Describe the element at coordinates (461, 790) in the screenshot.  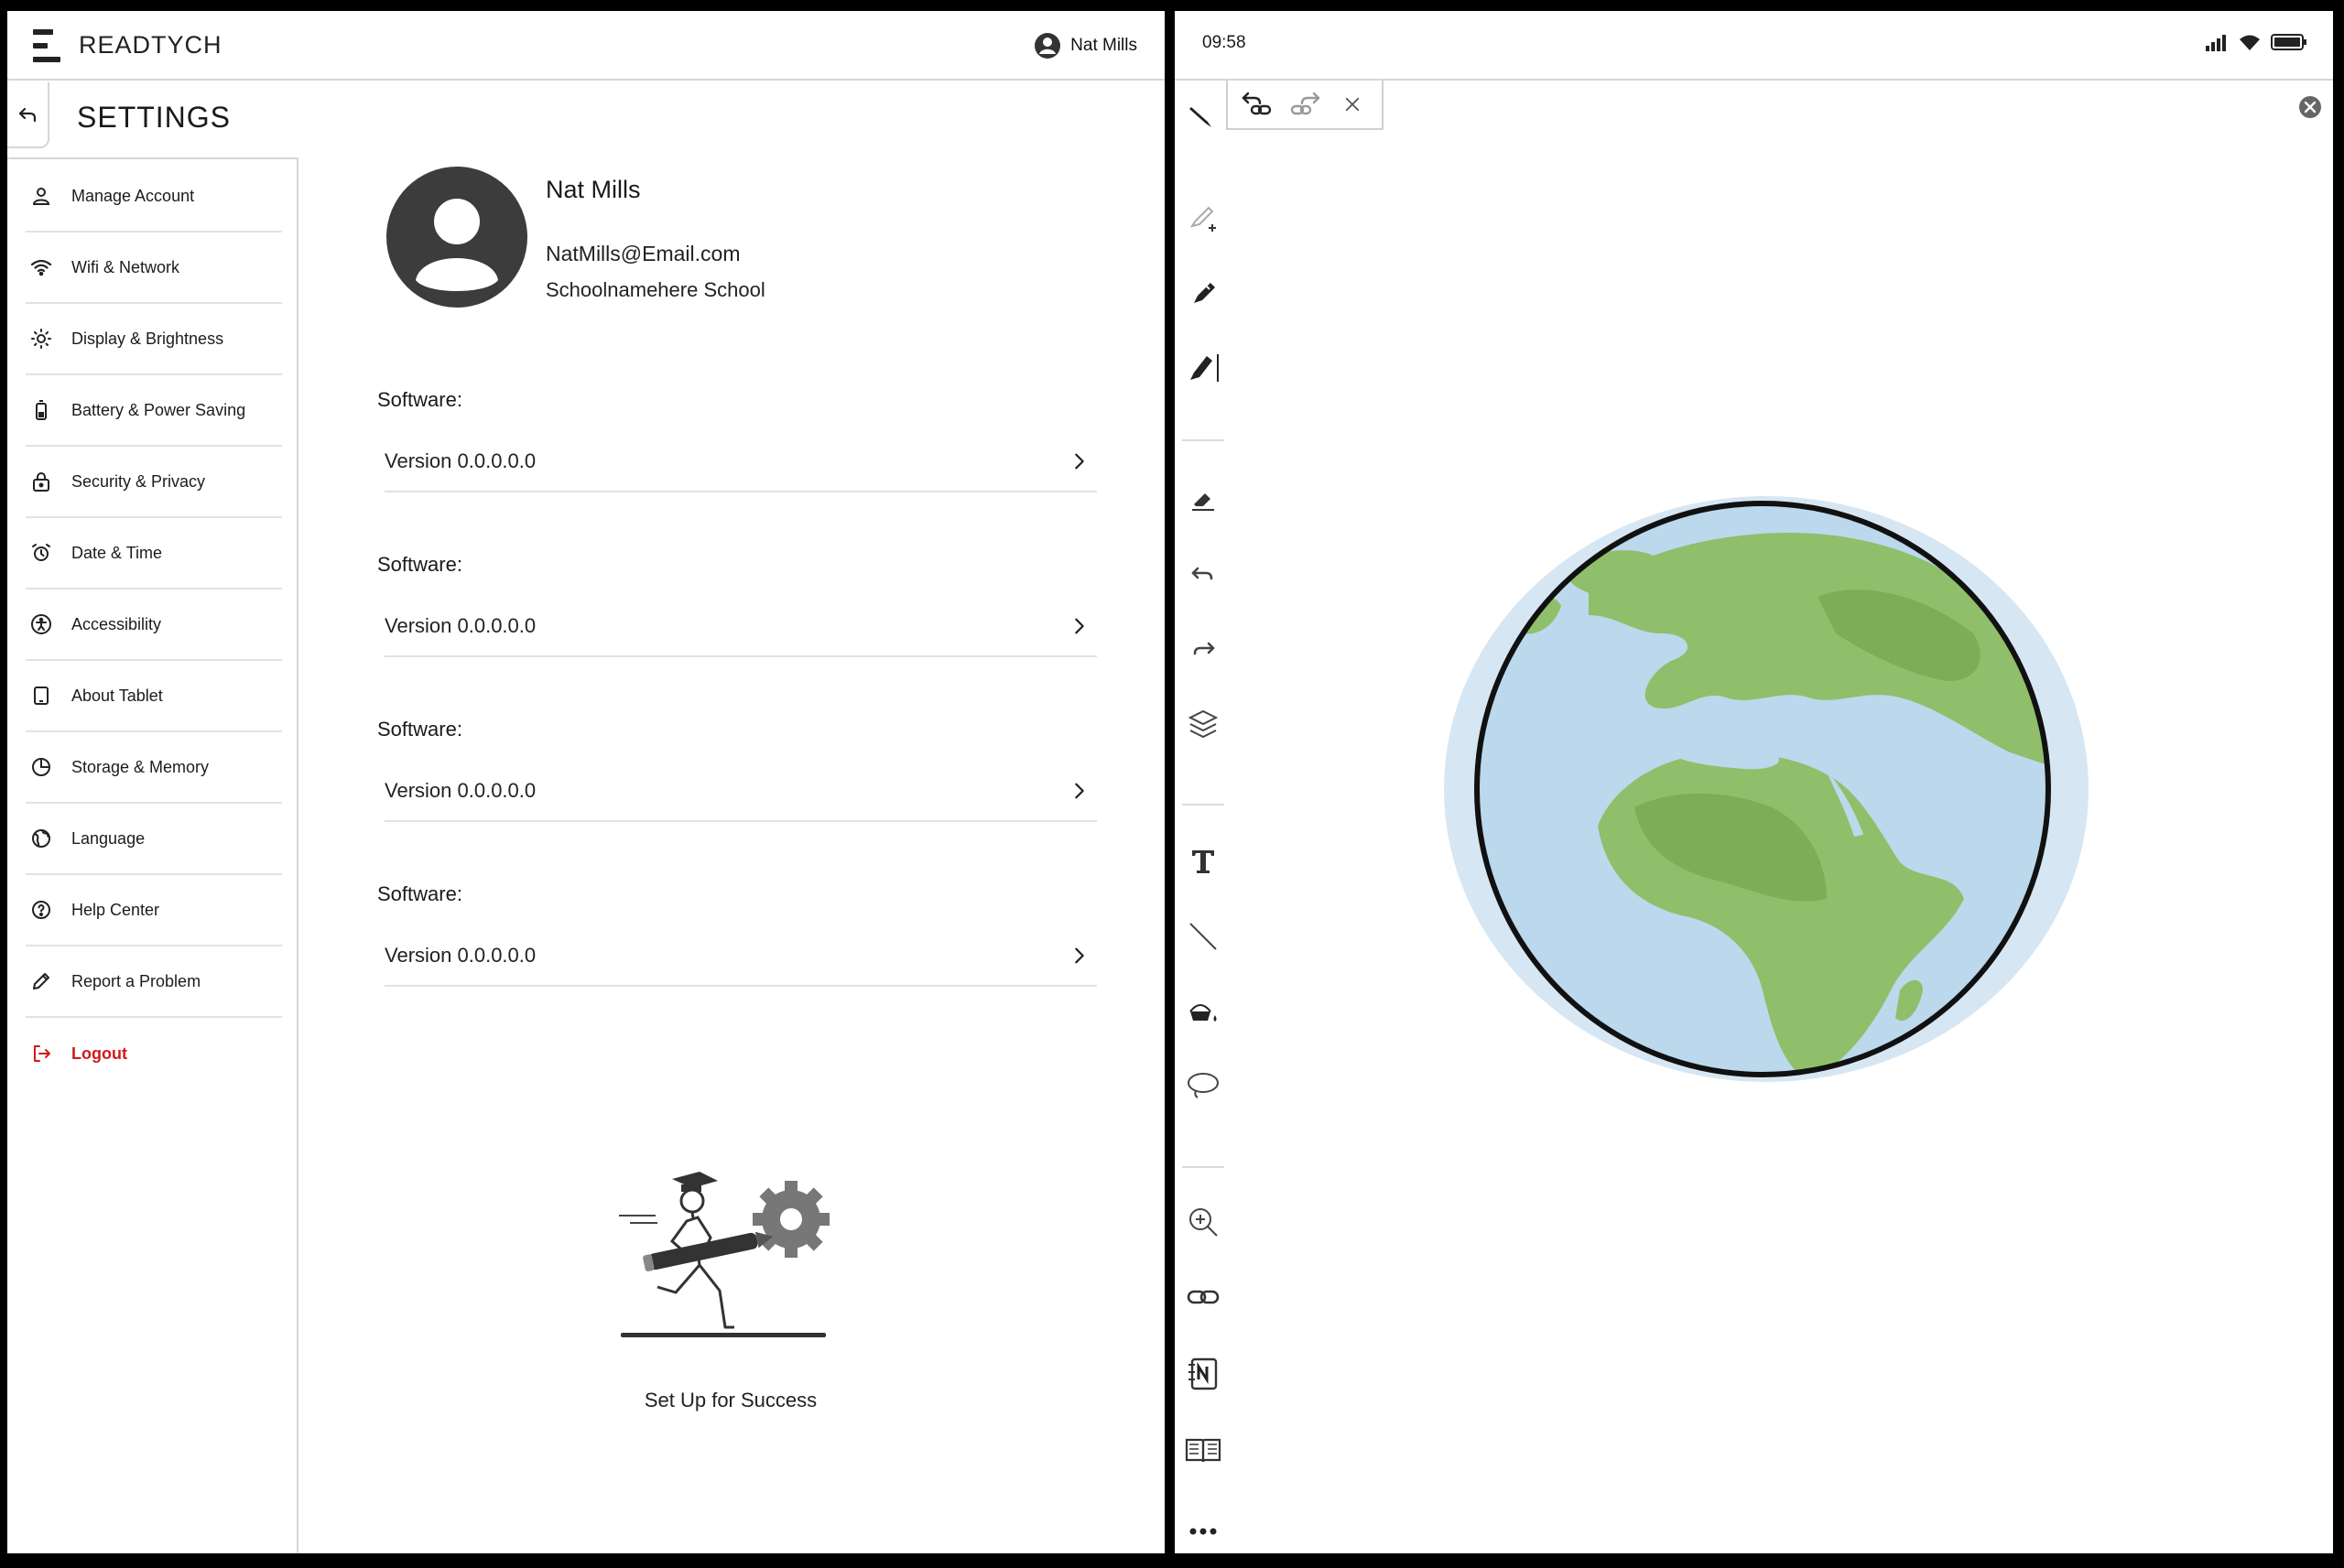
I see `software-version: Version 0.0.0.0.0` at that location.